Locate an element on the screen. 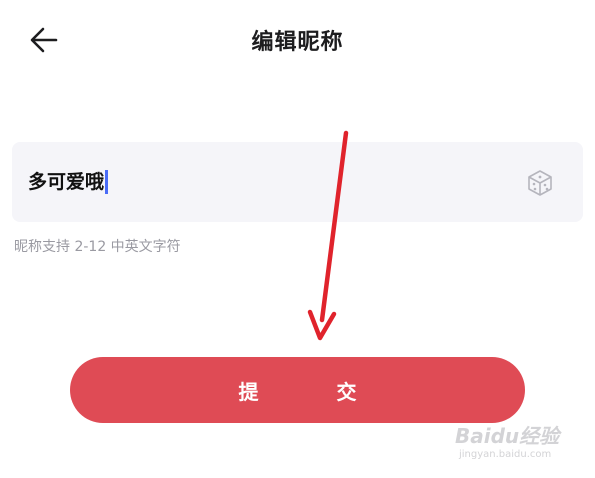  nickname-input: 多可爱哦 is located at coordinates (68, 182).